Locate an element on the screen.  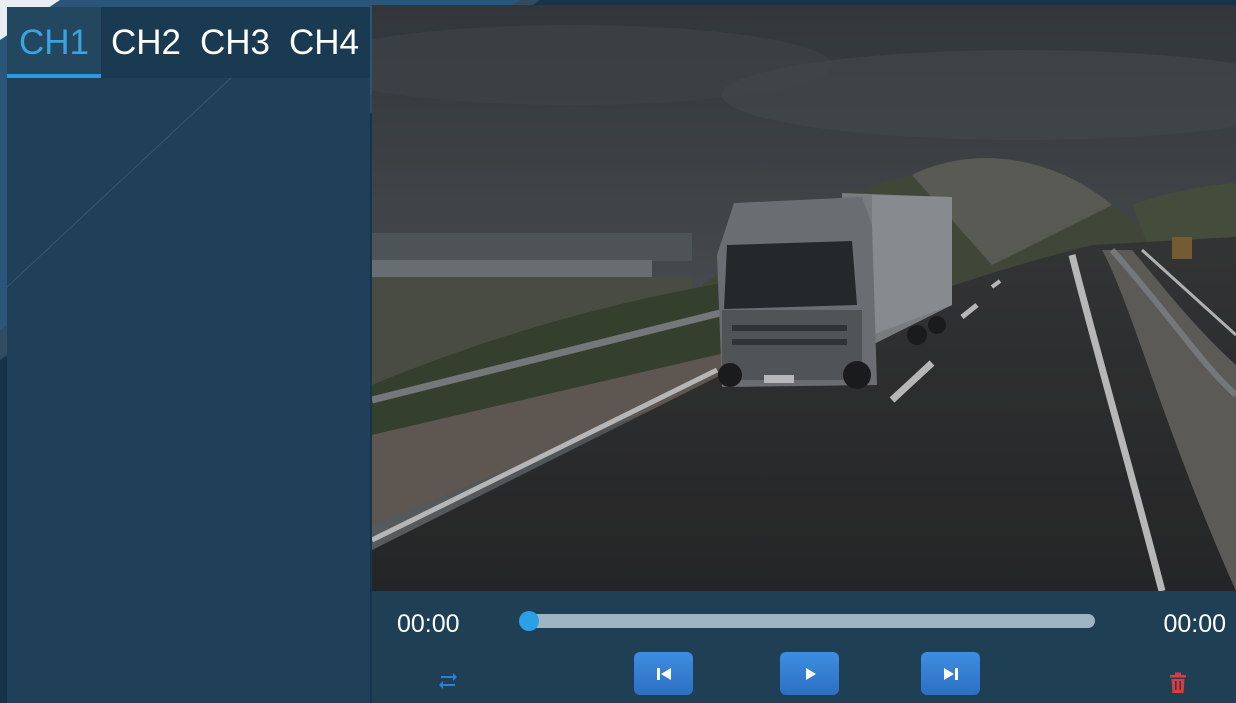
skip-next-icon is located at coordinates (950, 673).